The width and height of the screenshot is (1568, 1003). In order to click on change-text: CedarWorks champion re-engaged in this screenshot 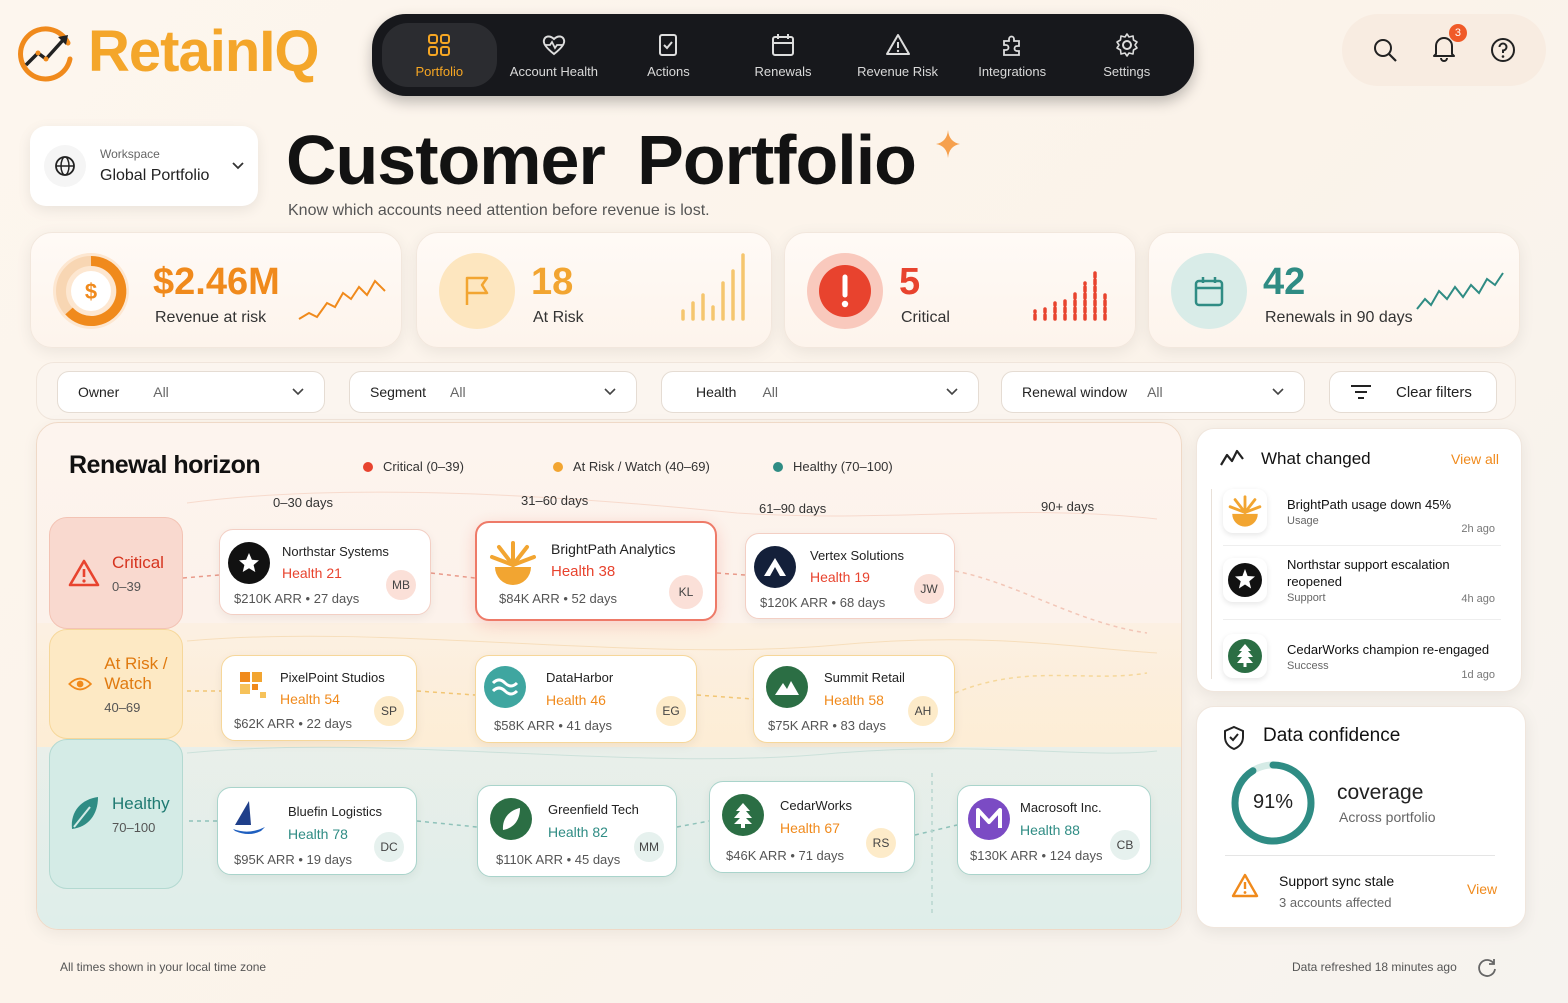, I will do `click(1388, 649)`.